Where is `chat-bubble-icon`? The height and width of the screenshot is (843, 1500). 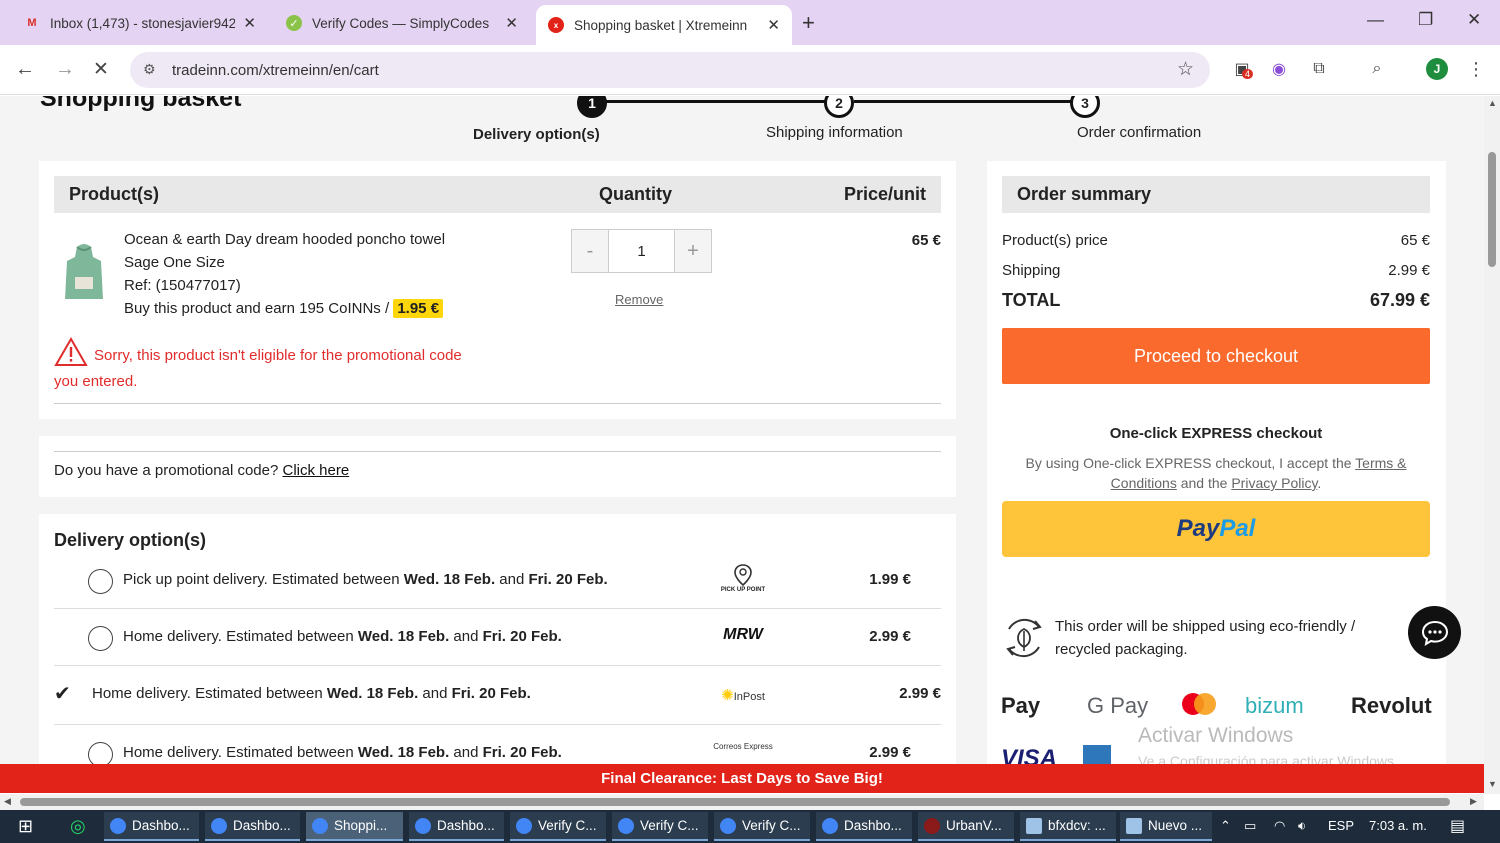 chat-bubble-icon is located at coordinates (1434, 633).